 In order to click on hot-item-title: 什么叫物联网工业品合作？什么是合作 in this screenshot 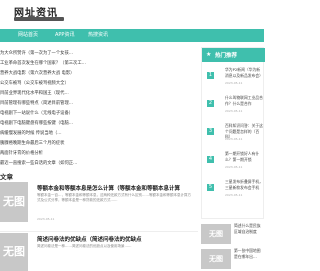, I will do `click(244, 100)`.